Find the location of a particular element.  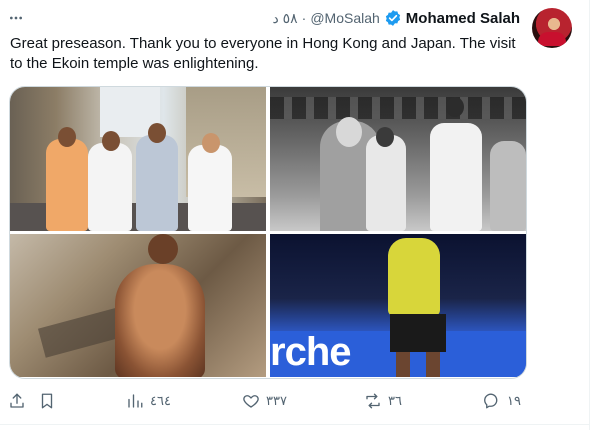

repost-button: ٣٦ is located at coordinates (383, 401).